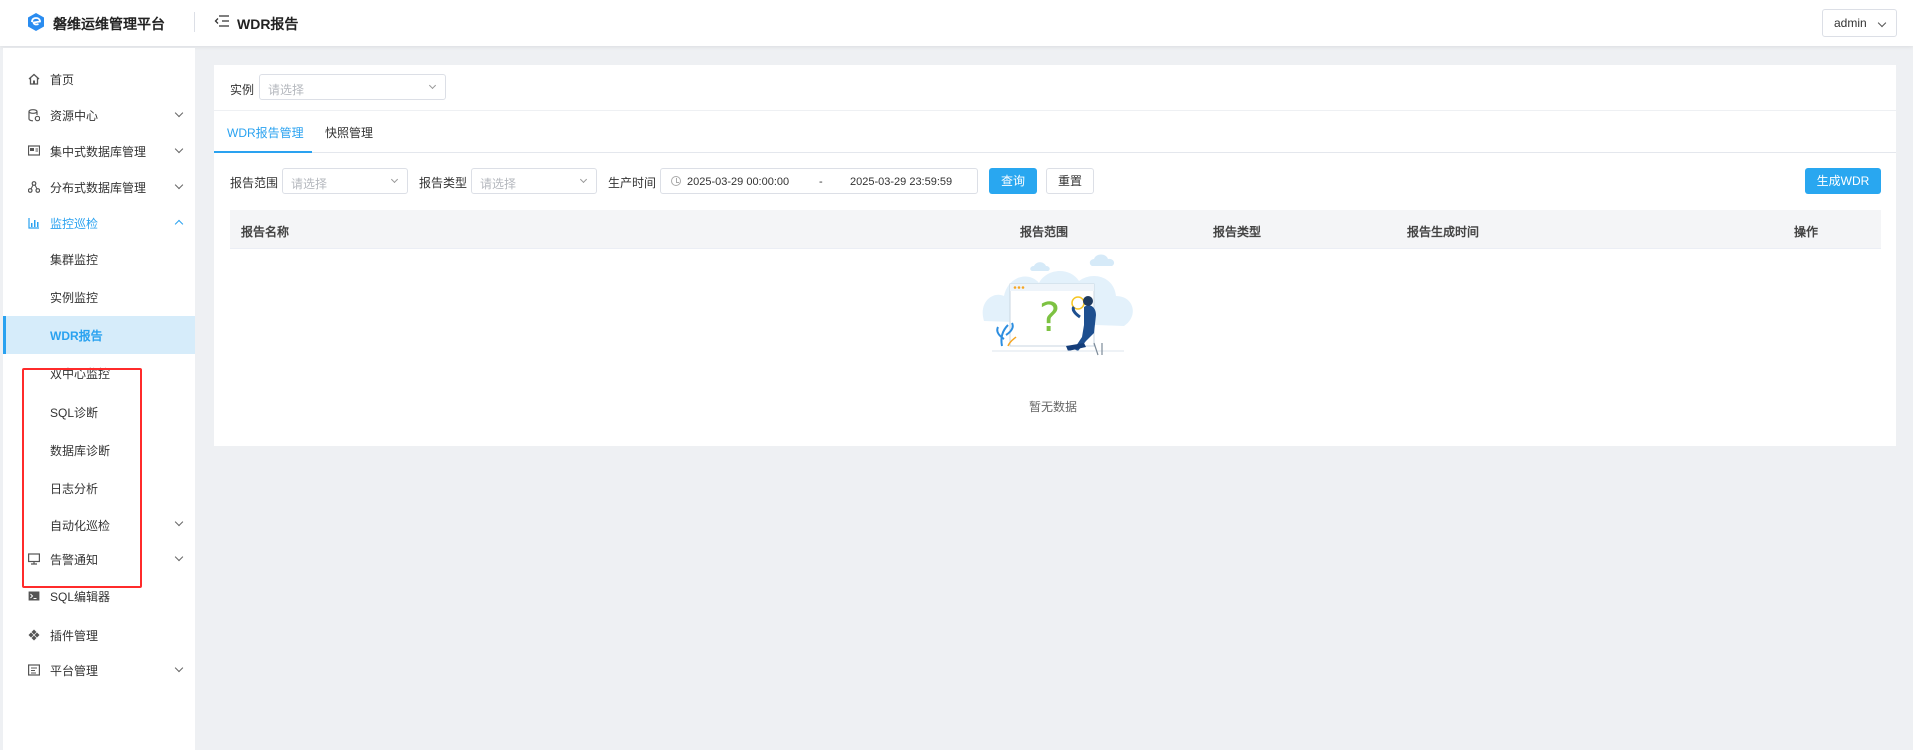 The image size is (1913, 750). What do you see at coordinates (99, 79) in the screenshot?
I see `sidebar-item-home: 首页` at bounding box center [99, 79].